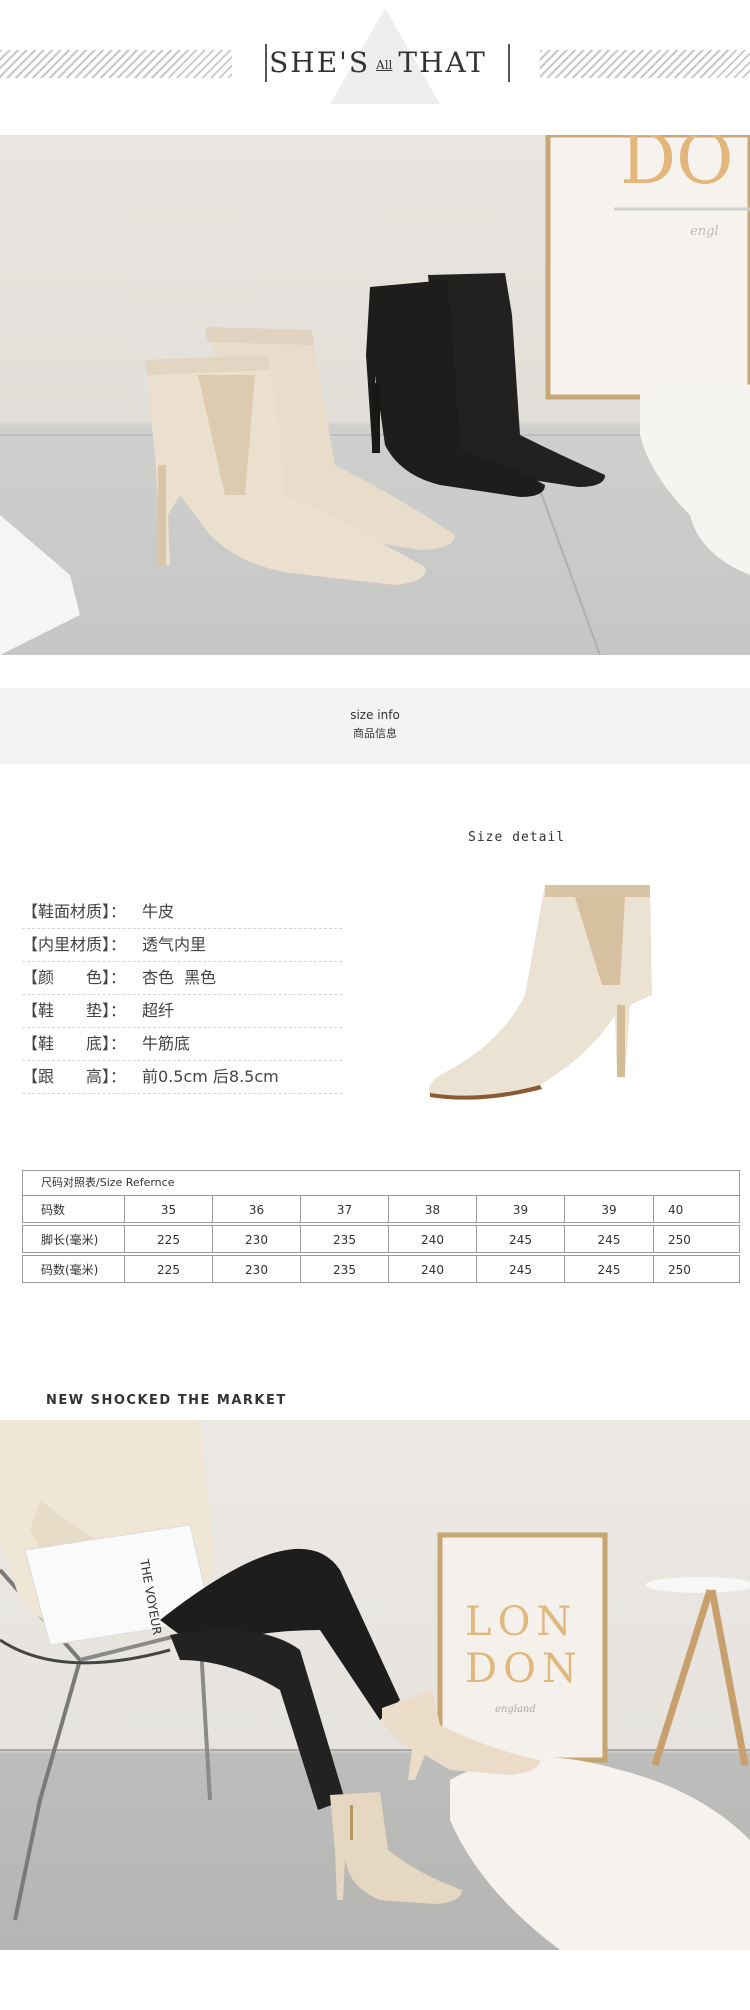  What do you see at coordinates (384, 64) in the screenshot?
I see `brand-word-mid: All` at bounding box center [384, 64].